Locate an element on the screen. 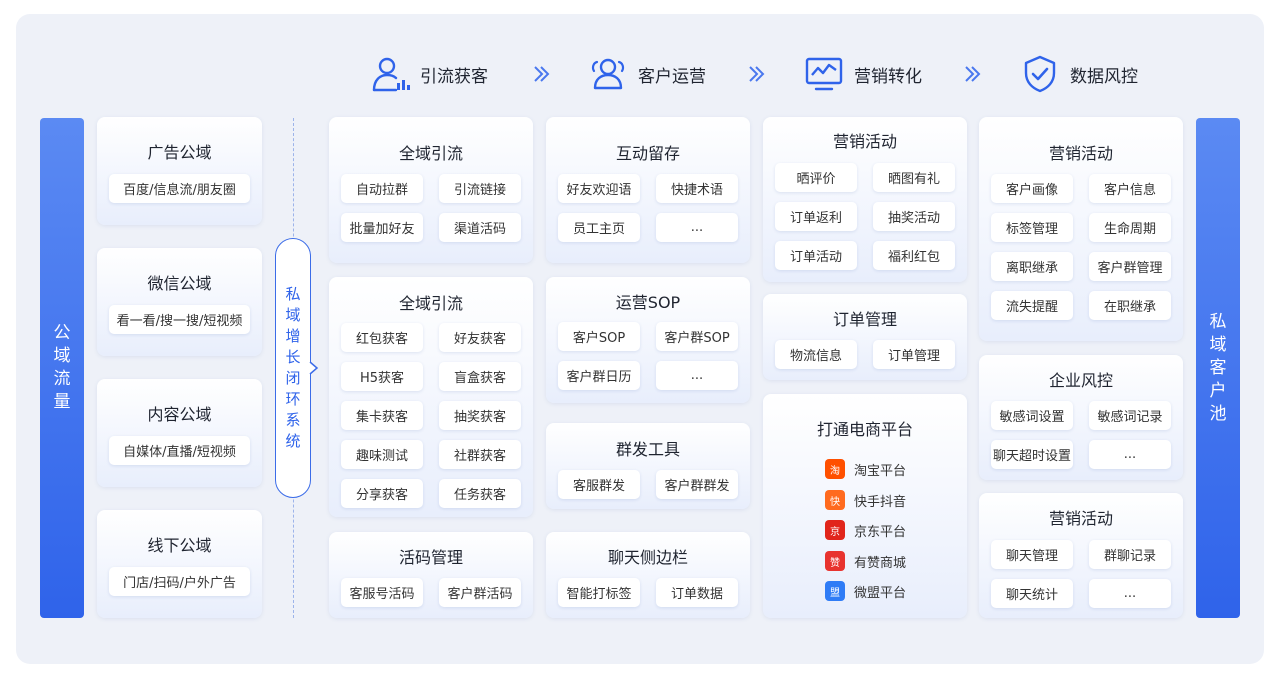 Image resolution: width=1280 pixels, height=684 pixels. public-domain-card: 内容公域 自媒体/直播/短视频 is located at coordinates (179, 433).